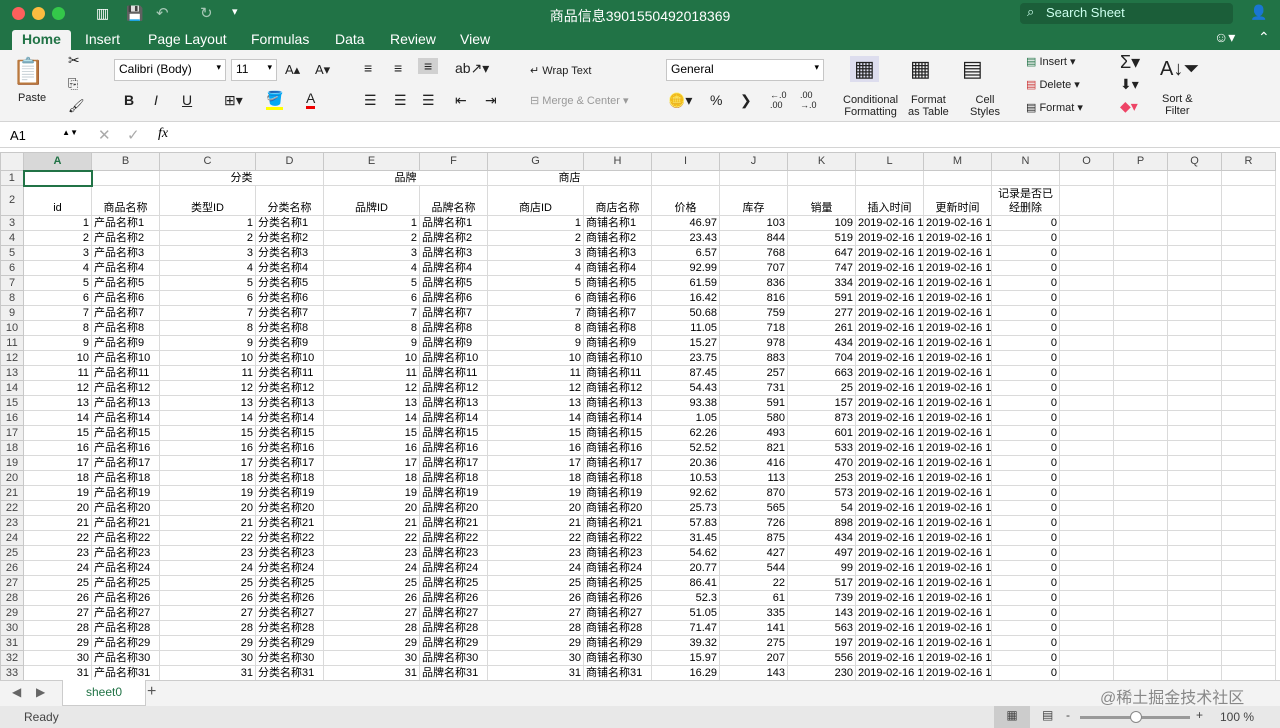 The width and height of the screenshot is (1280, 728). Describe the element at coordinates (12, 418) in the screenshot. I see `row-header: 16` at that location.